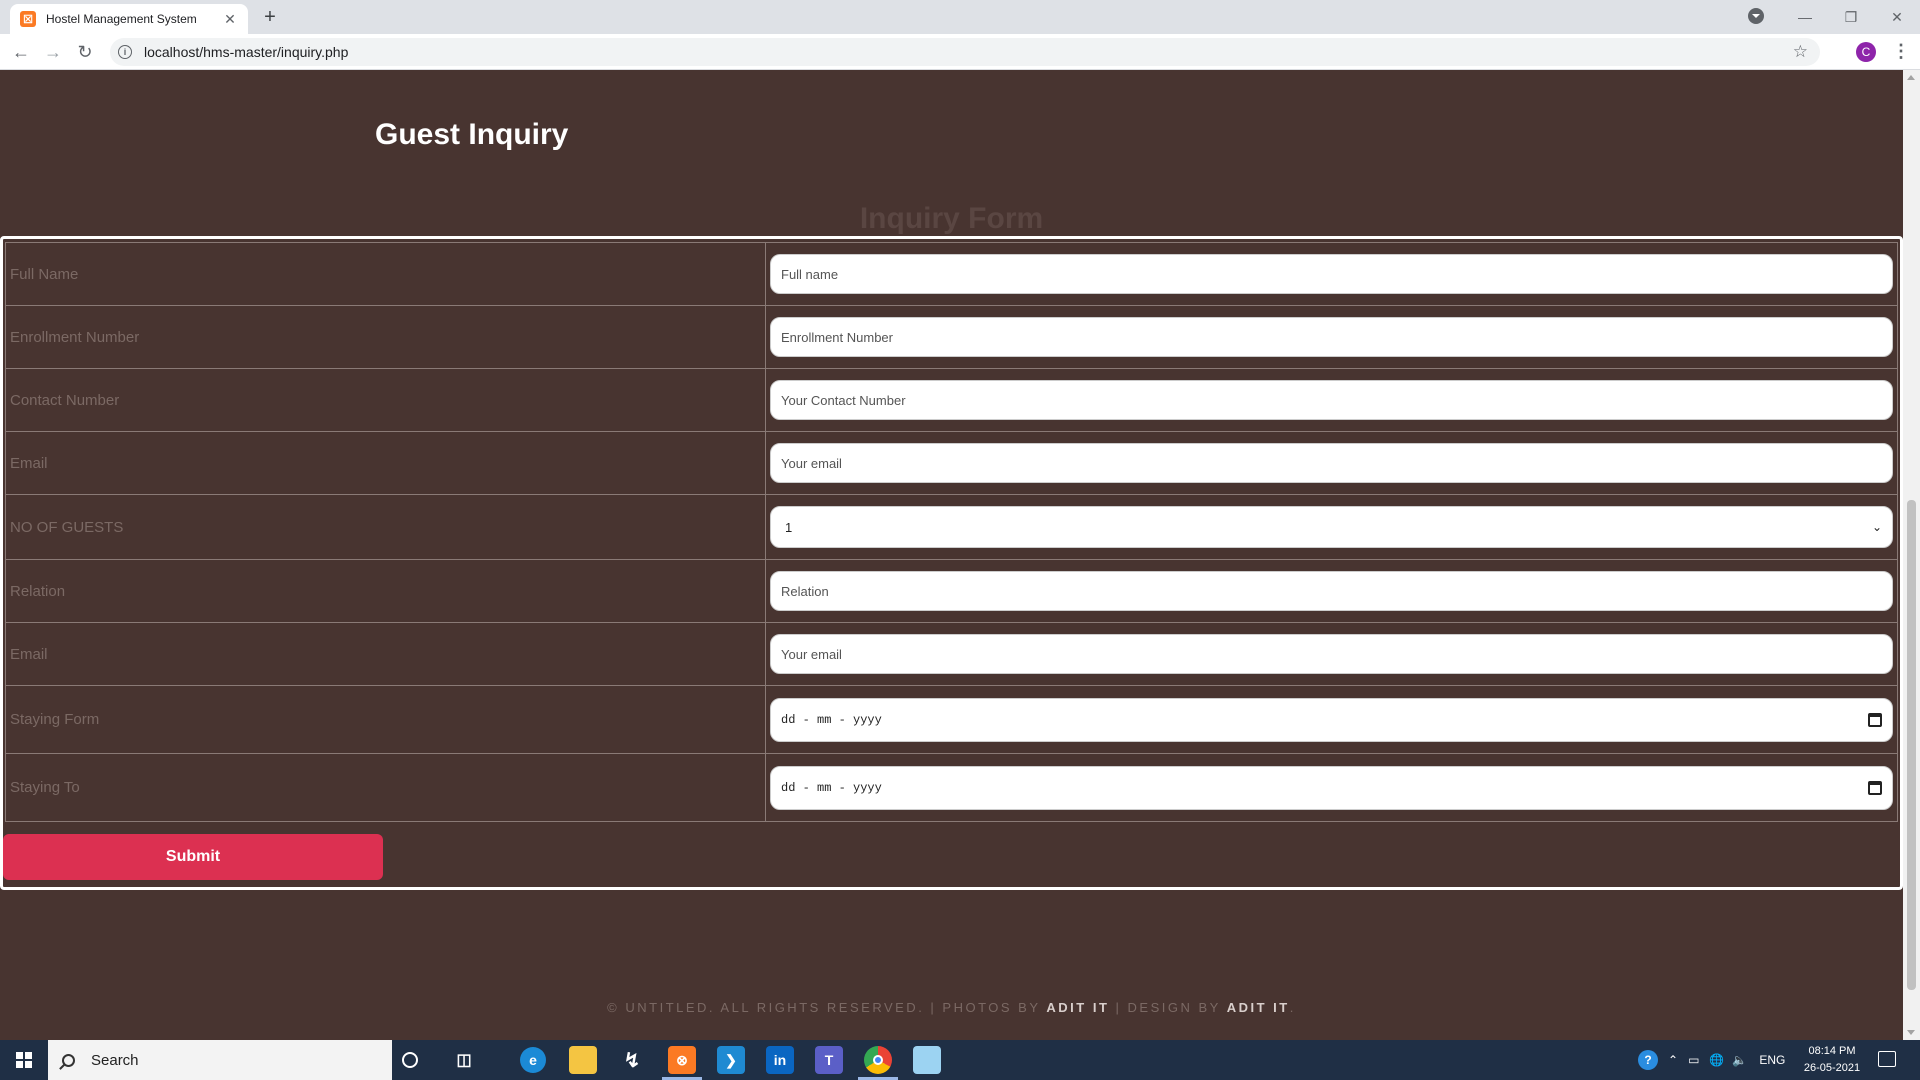 The image size is (1920, 1080). Describe the element at coordinates (53, 52) in the screenshot. I see `forward-icon: →` at that location.